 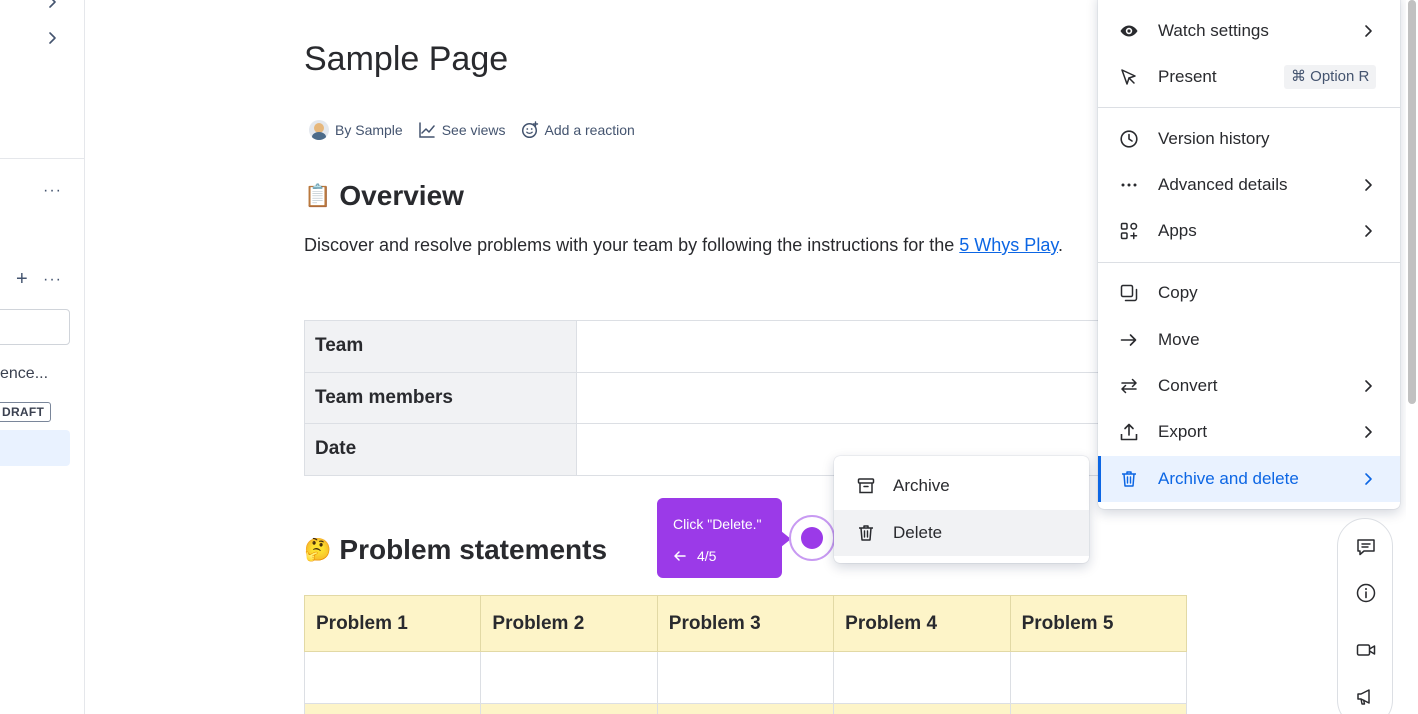 What do you see at coordinates (42, 158) in the screenshot?
I see `sidebar-divider` at bounding box center [42, 158].